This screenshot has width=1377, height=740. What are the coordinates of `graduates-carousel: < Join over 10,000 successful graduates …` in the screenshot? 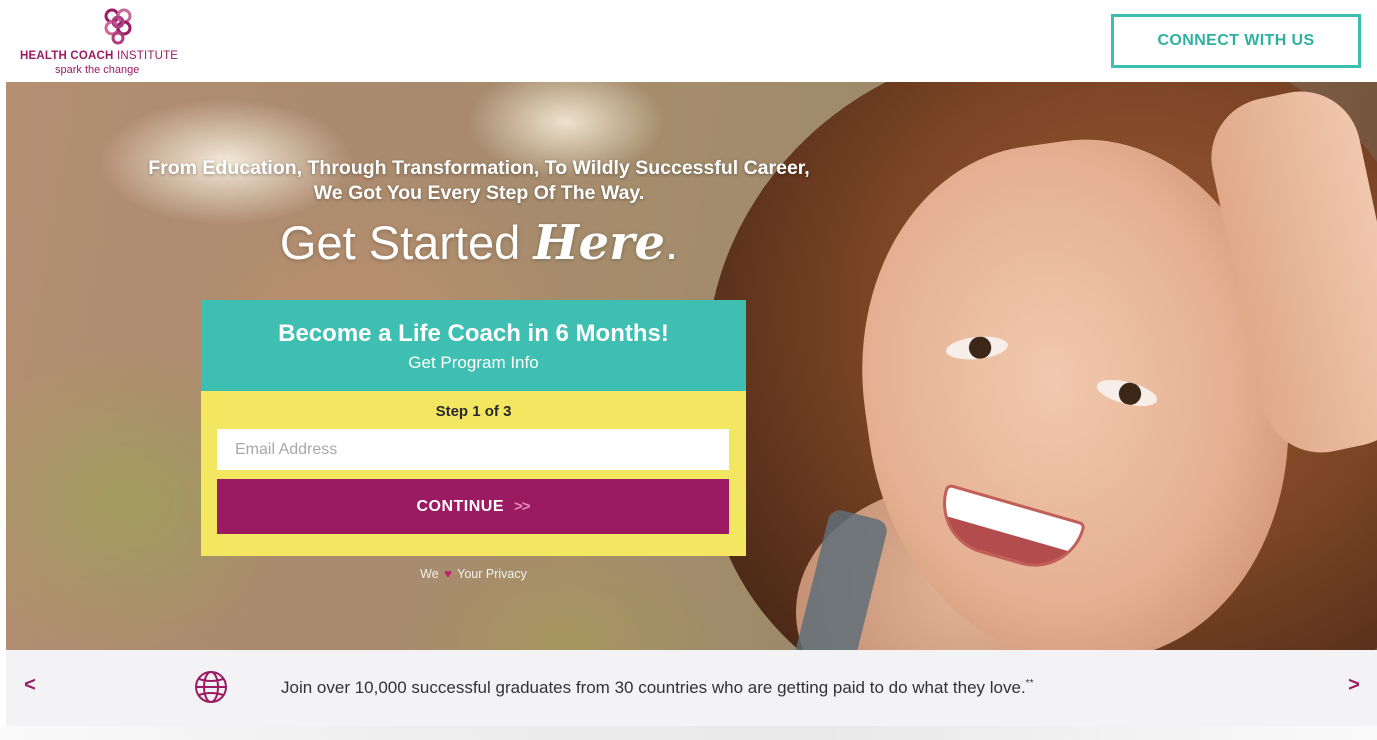 It's located at (691, 688).